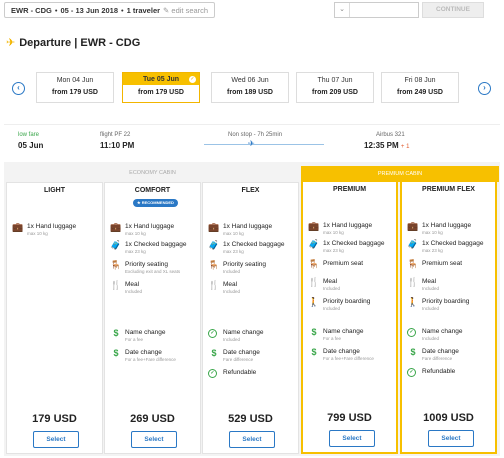  I want to click on departure-title: Departure | EWR - CDG, so click(80, 42).